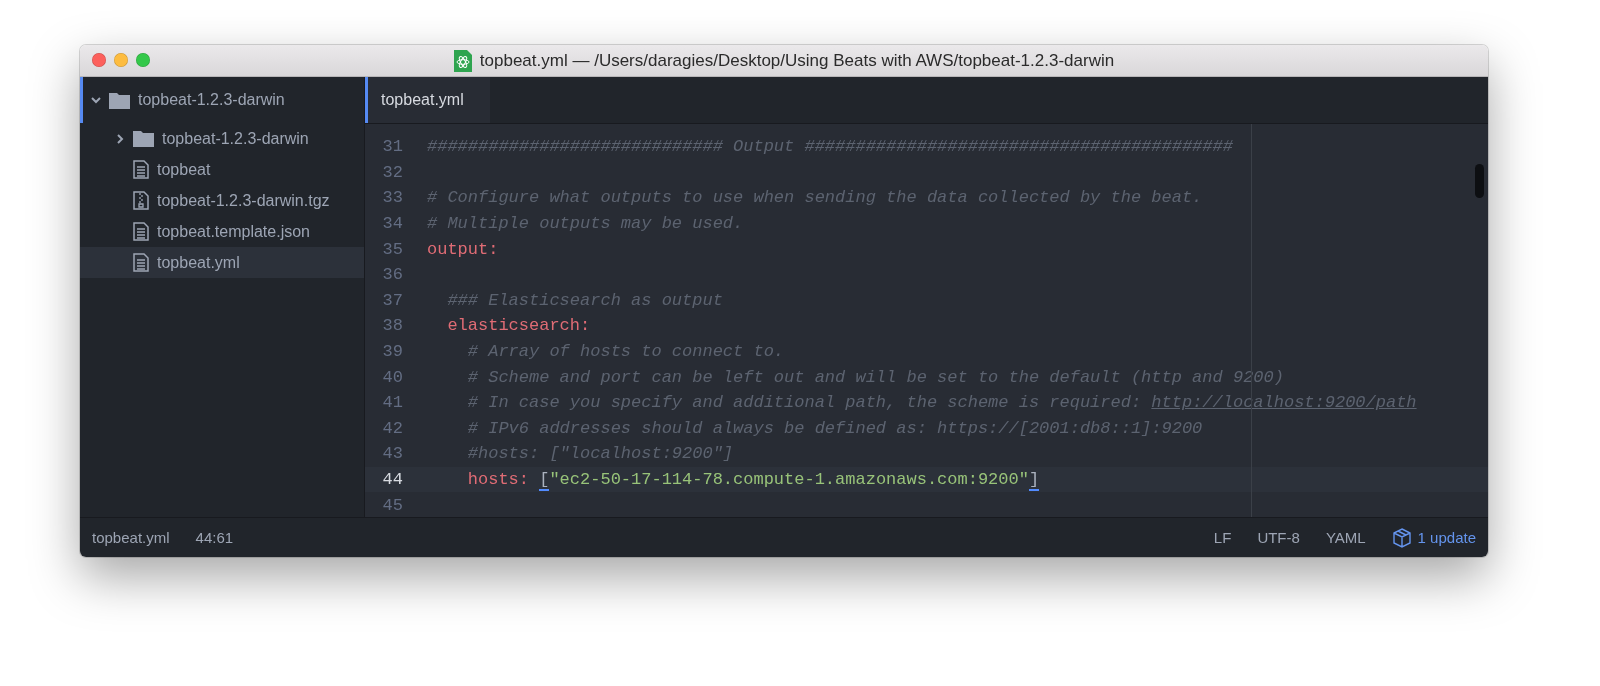 The image size is (1600, 686). What do you see at coordinates (214, 537) in the screenshot?
I see `cursor-position: 44:61` at bounding box center [214, 537].